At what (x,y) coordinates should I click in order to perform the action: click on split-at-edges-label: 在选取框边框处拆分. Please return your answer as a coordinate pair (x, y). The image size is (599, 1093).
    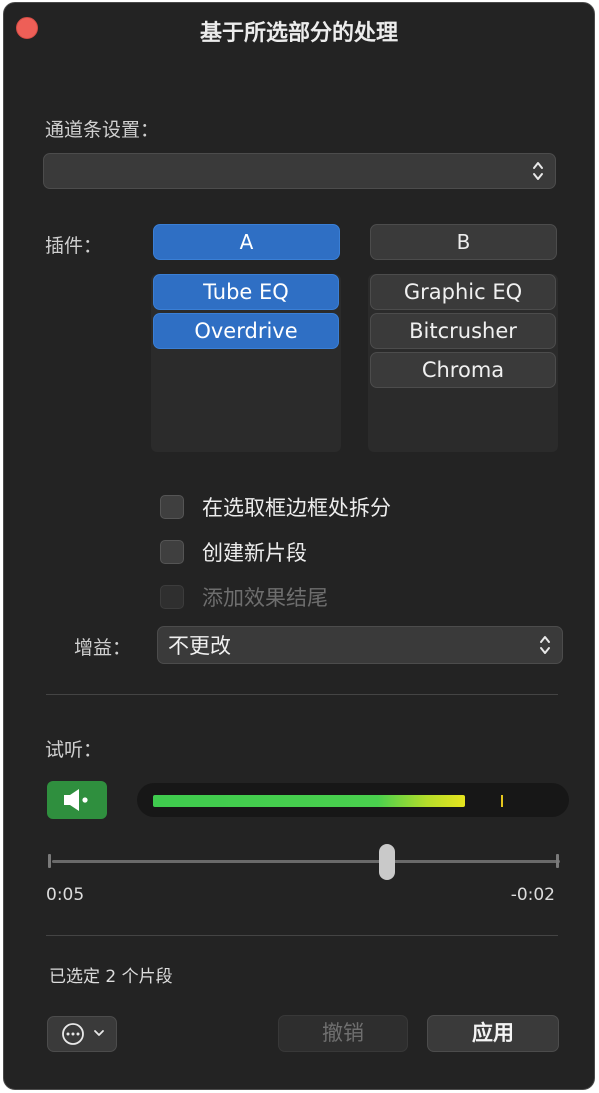
    Looking at the image, I should click on (296, 508).